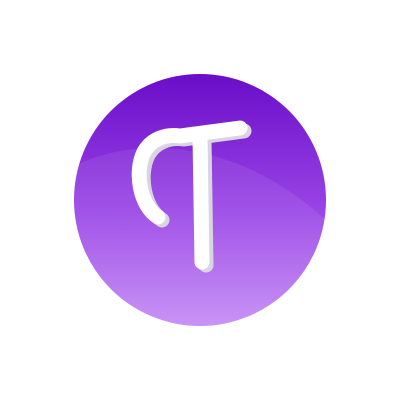  I want to click on letter-t-stem, so click(201, 199).